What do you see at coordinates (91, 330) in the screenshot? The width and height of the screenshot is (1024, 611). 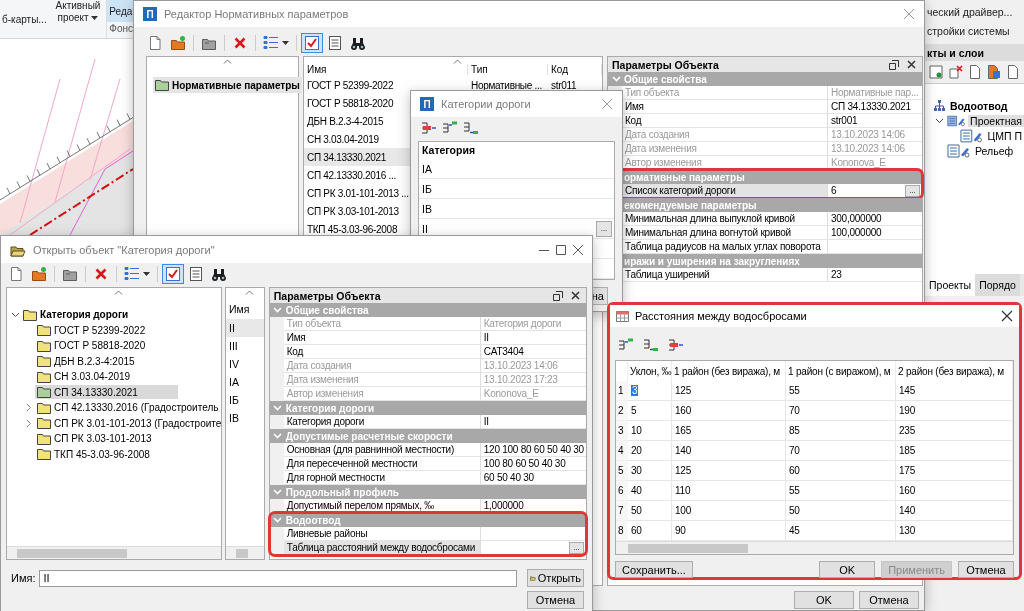 I see `tree-item: ГОСТ Р 52399-2022` at bounding box center [91, 330].